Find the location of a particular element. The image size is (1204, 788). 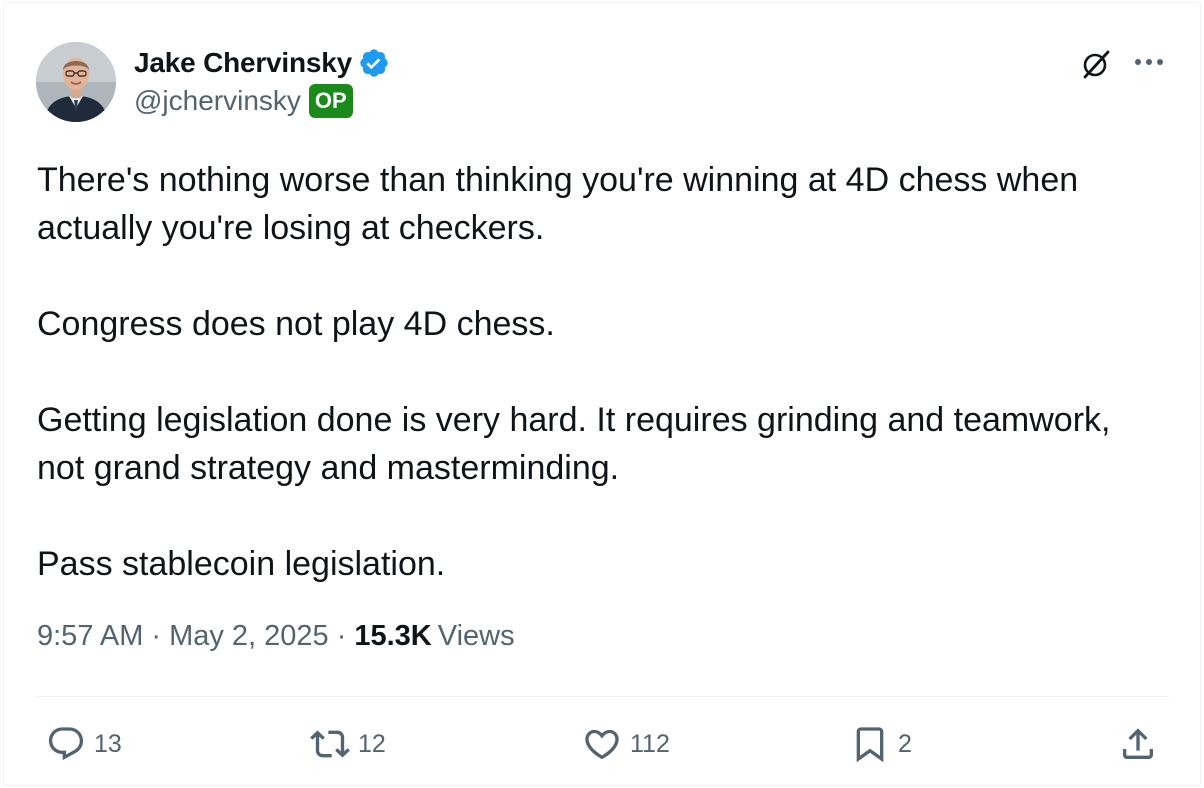

share-upload-icon is located at coordinates (1138, 743).